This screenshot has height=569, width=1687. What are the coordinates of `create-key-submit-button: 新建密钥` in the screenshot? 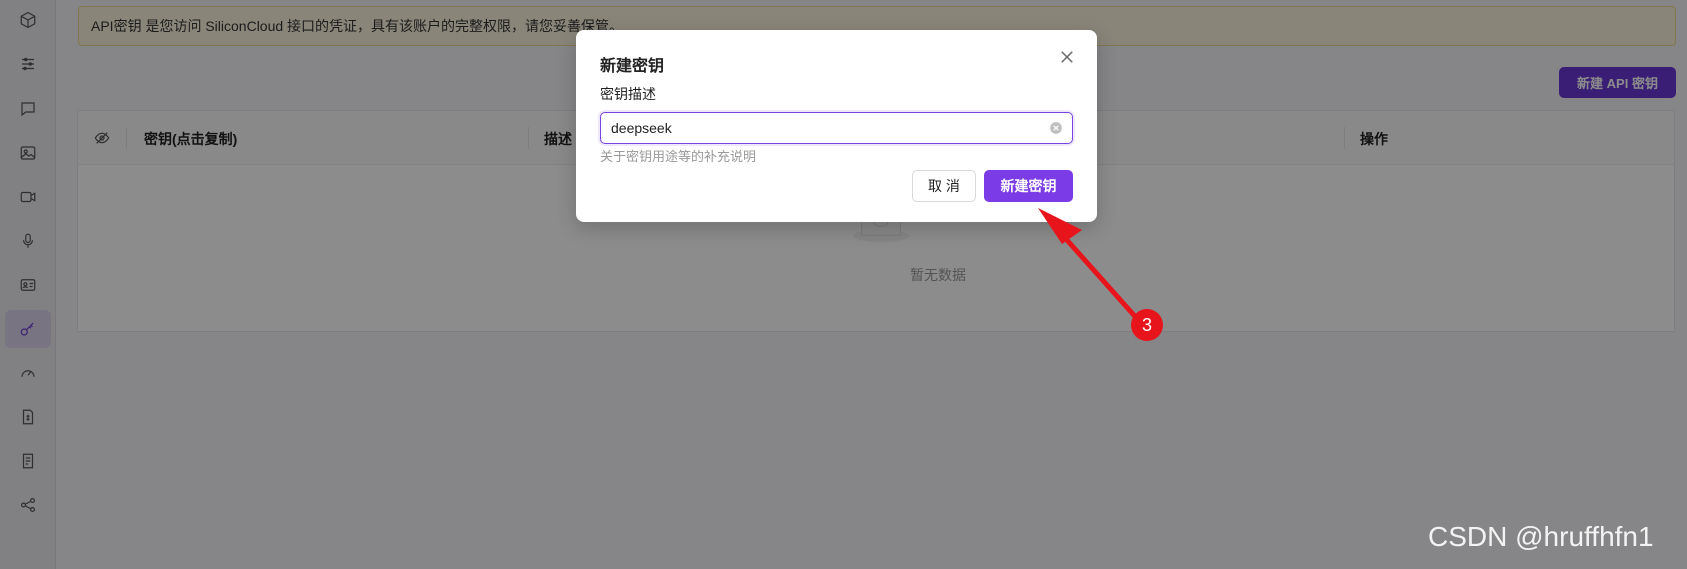 It's located at (1028, 186).